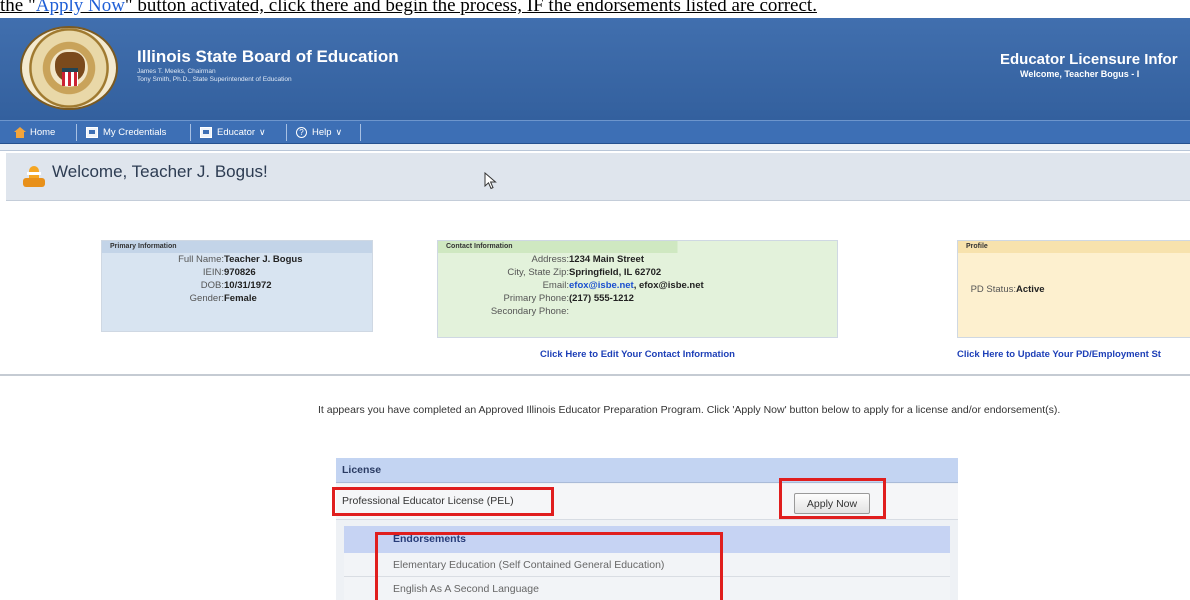 This screenshot has width=1190, height=600. Describe the element at coordinates (43, 132) in the screenshot. I see `nav-home-label: Home` at that location.